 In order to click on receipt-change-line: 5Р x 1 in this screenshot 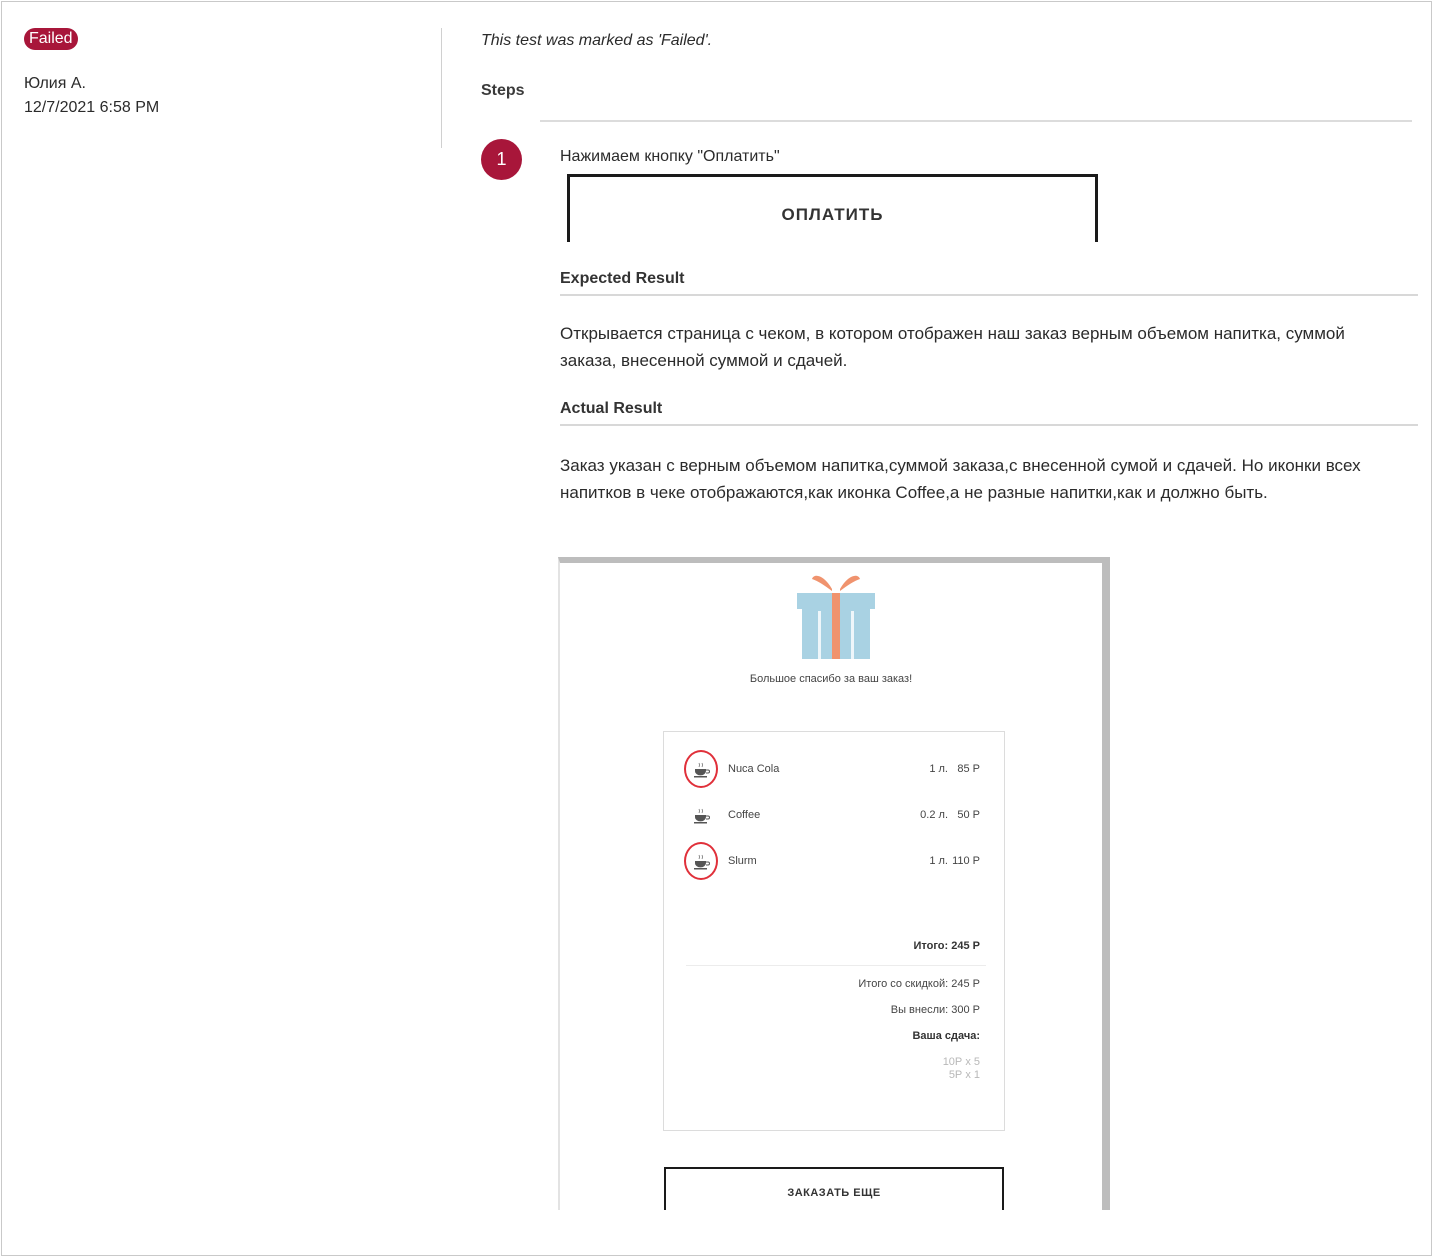, I will do `click(964, 1075)`.